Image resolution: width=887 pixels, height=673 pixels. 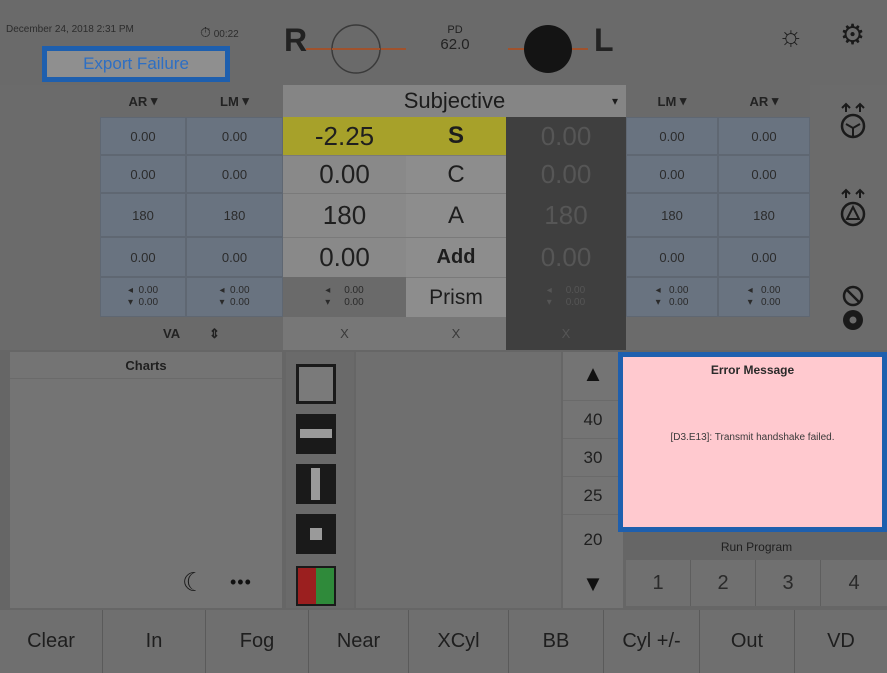 What do you see at coordinates (853, 120) in the screenshot?
I see `occluder-toggle-icon` at bounding box center [853, 120].